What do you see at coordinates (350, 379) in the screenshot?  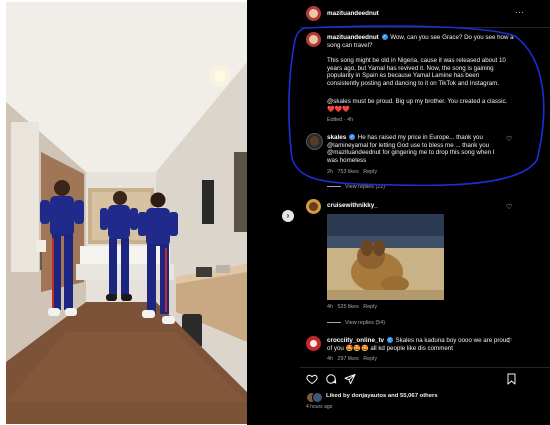 I see `send-icon` at bounding box center [350, 379].